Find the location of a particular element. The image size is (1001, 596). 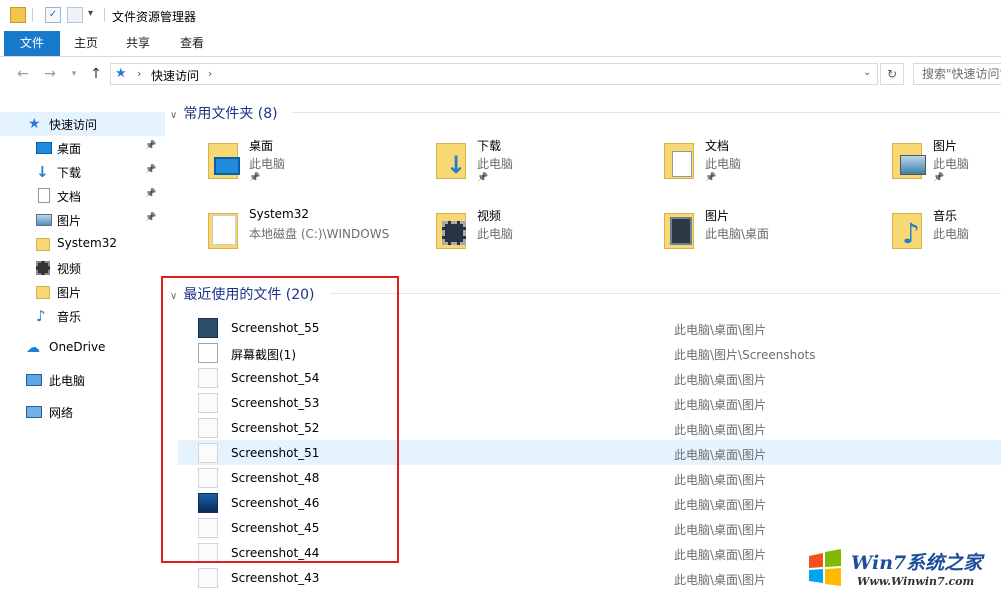

nav-item-videos: 视频 is located at coordinates (82, 268).